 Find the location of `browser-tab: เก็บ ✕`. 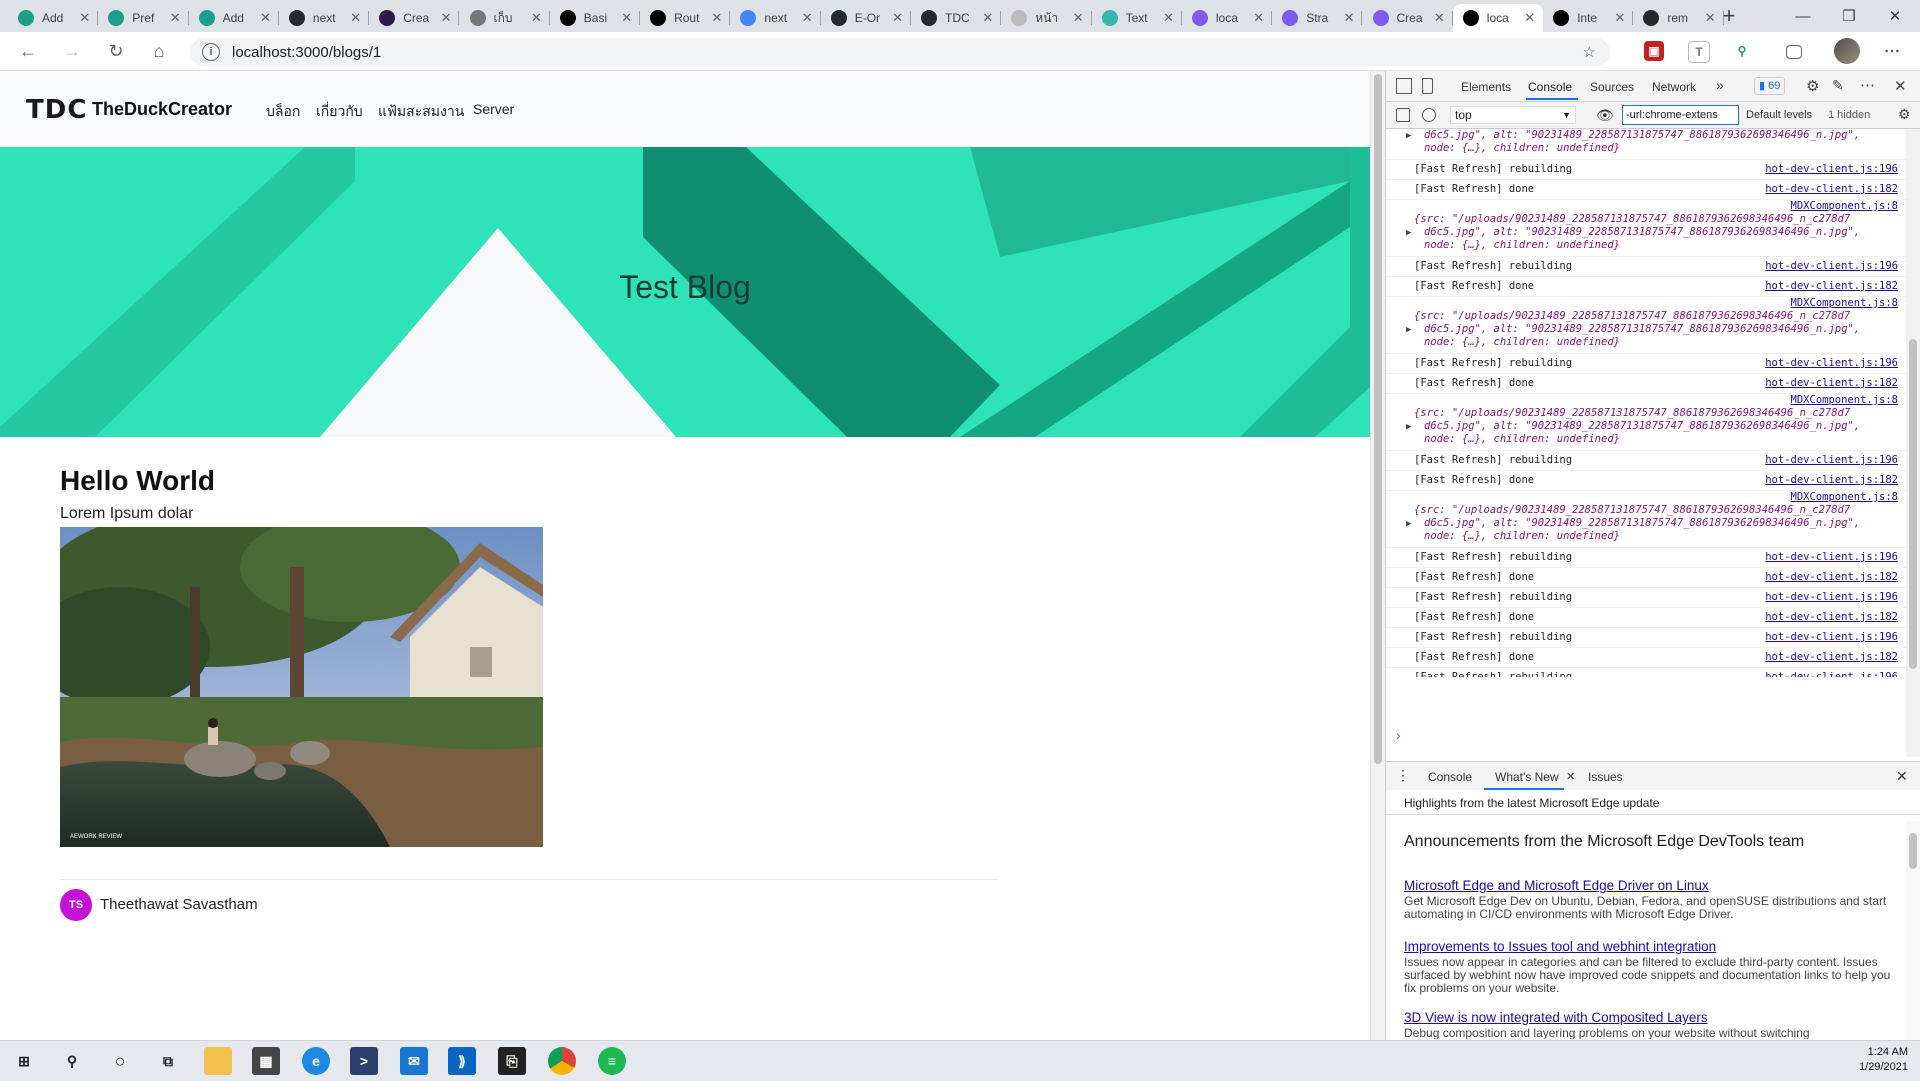

browser-tab: เก็บ ✕ is located at coordinates (505, 18).